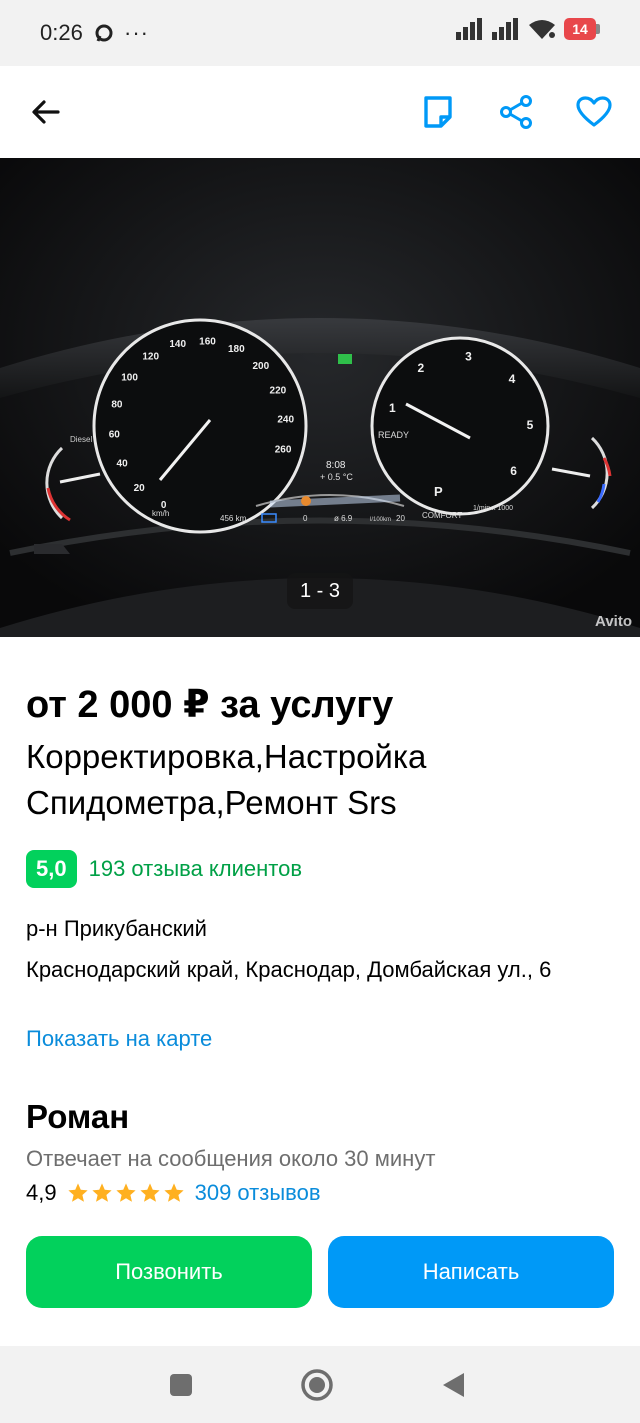  Describe the element at coordinates (320, 112) in the screenshot. I see `top-app-bar` at that location.